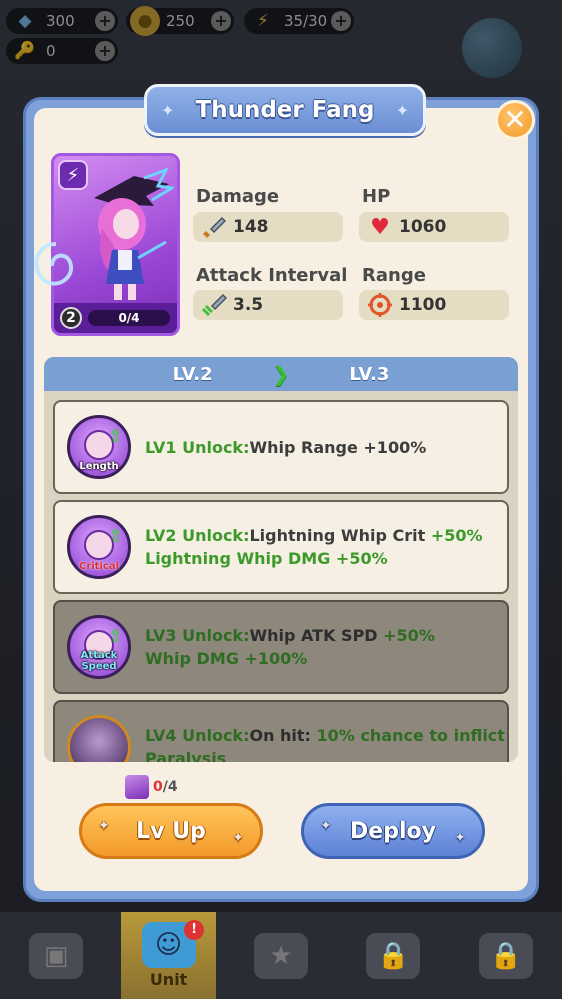 The width and height of the screenshot is (562, 999). I want to click on nav-item-battle: ★, so click(280, 955).